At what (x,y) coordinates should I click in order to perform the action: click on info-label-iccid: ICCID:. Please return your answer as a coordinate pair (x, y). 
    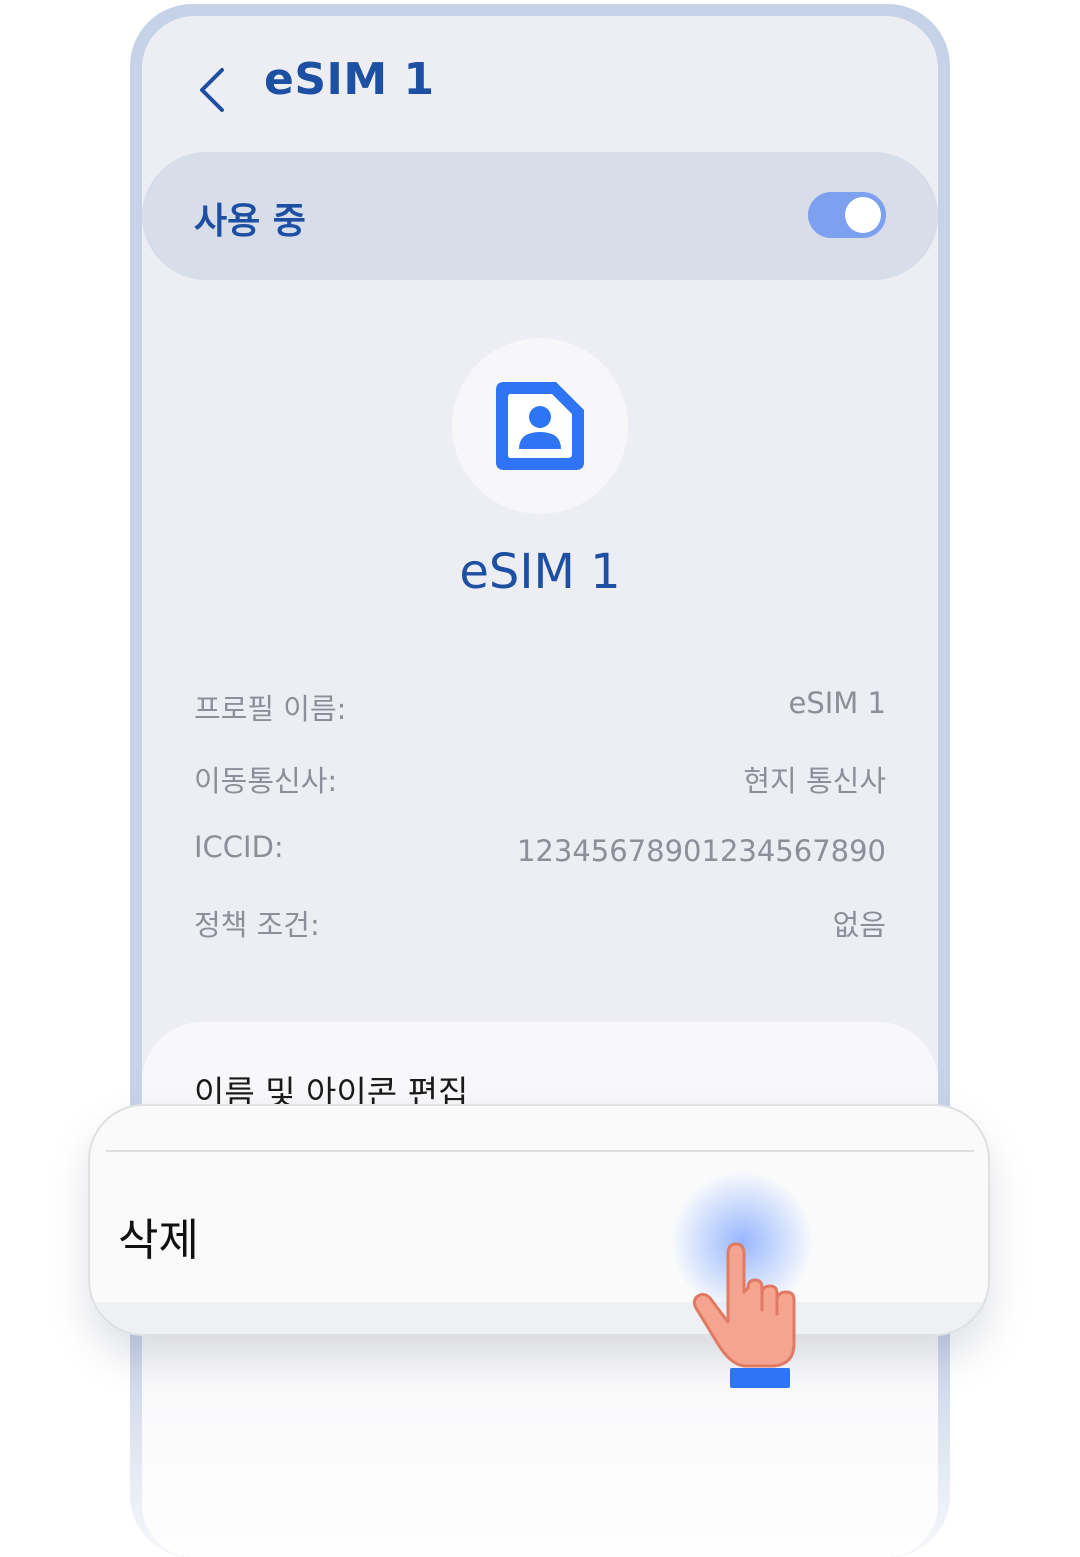
    Looking at the image, I should click on (239, 847).